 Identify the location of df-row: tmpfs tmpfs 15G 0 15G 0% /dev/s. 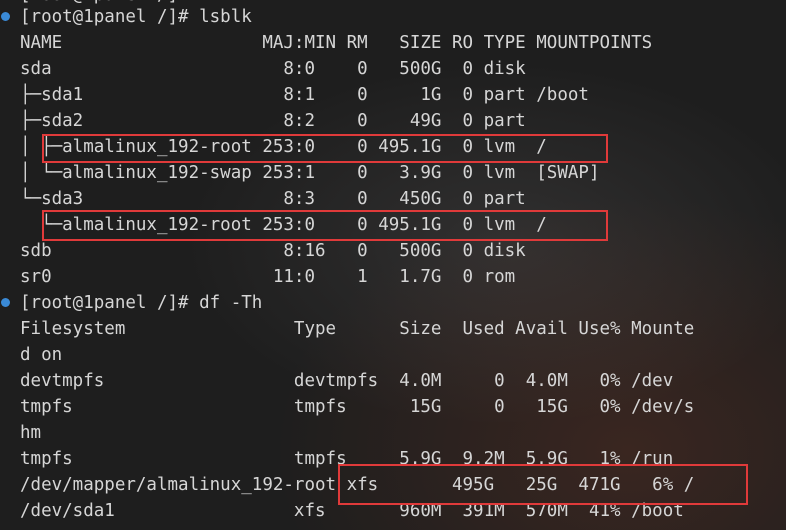
(357, 407).